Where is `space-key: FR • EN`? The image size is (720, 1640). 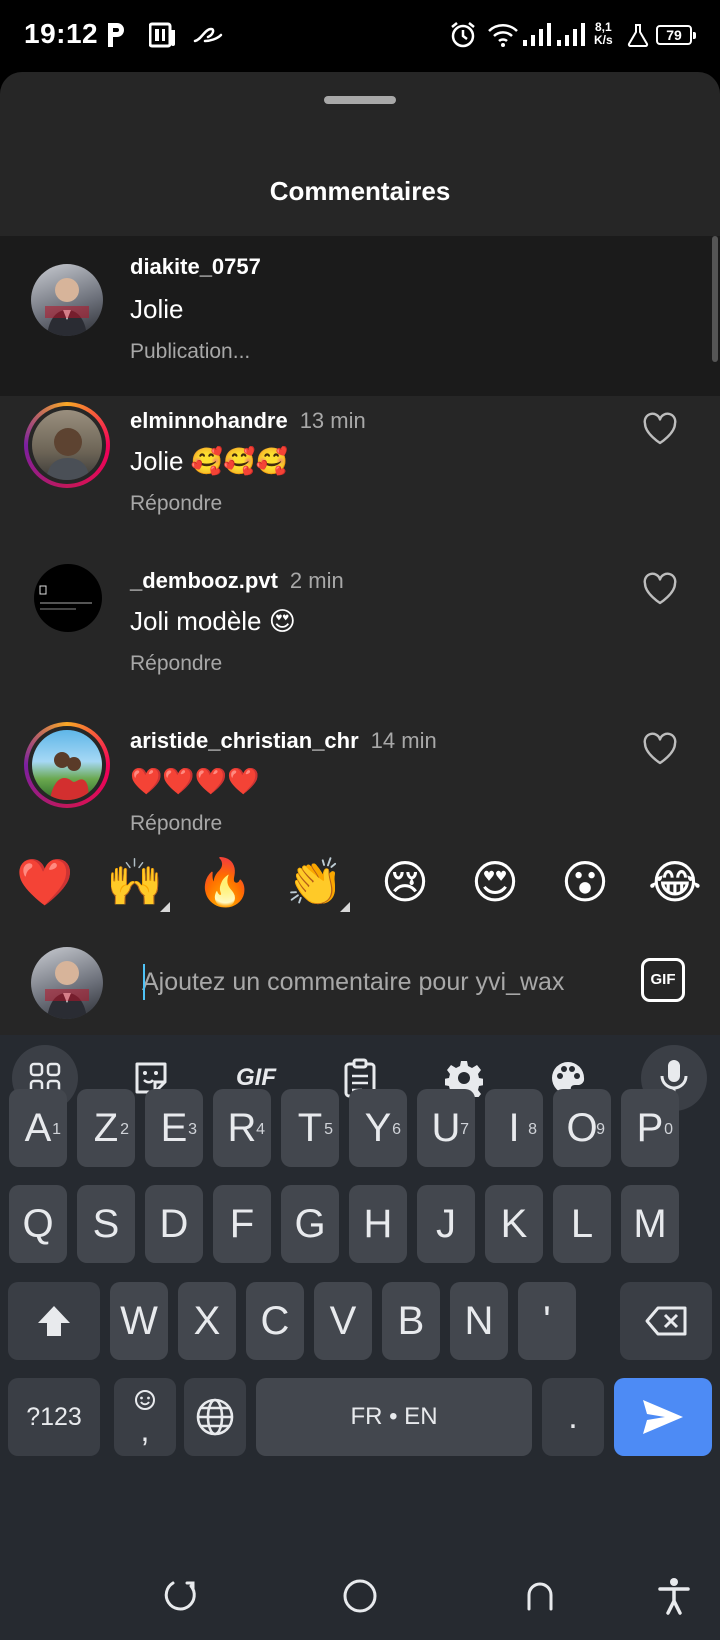 space-key: FR • EN is located at coordinates (394, 1417).